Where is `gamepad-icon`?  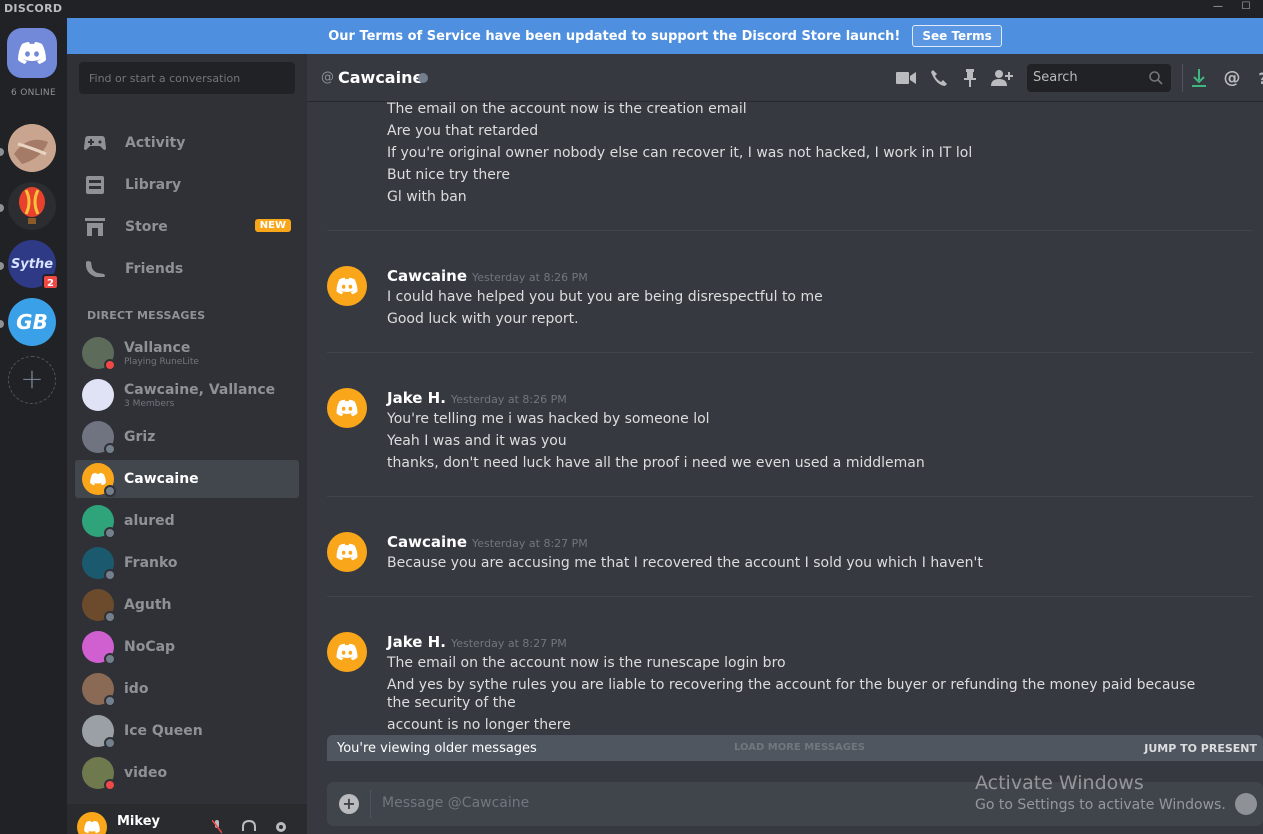
gamepad-icon is located at coordinates (95, 143).